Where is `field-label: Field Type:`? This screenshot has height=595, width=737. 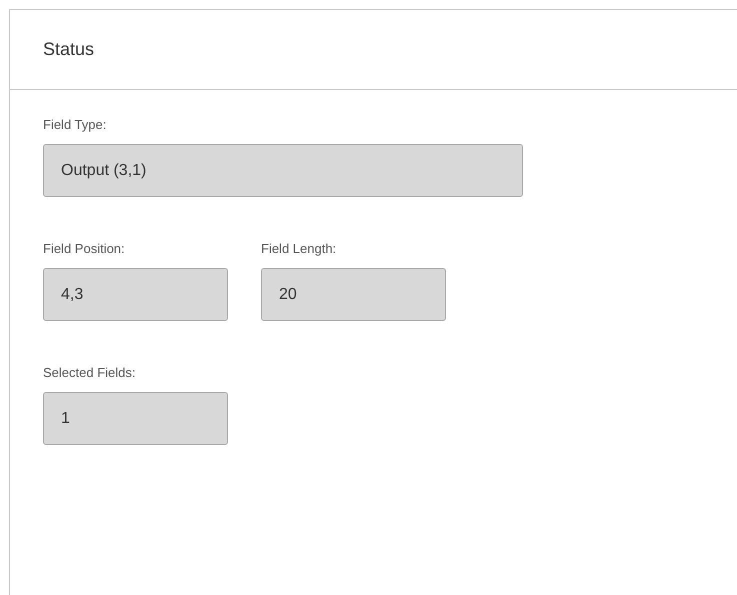
field-label: Field Type: is located at coordinates (75, 124).